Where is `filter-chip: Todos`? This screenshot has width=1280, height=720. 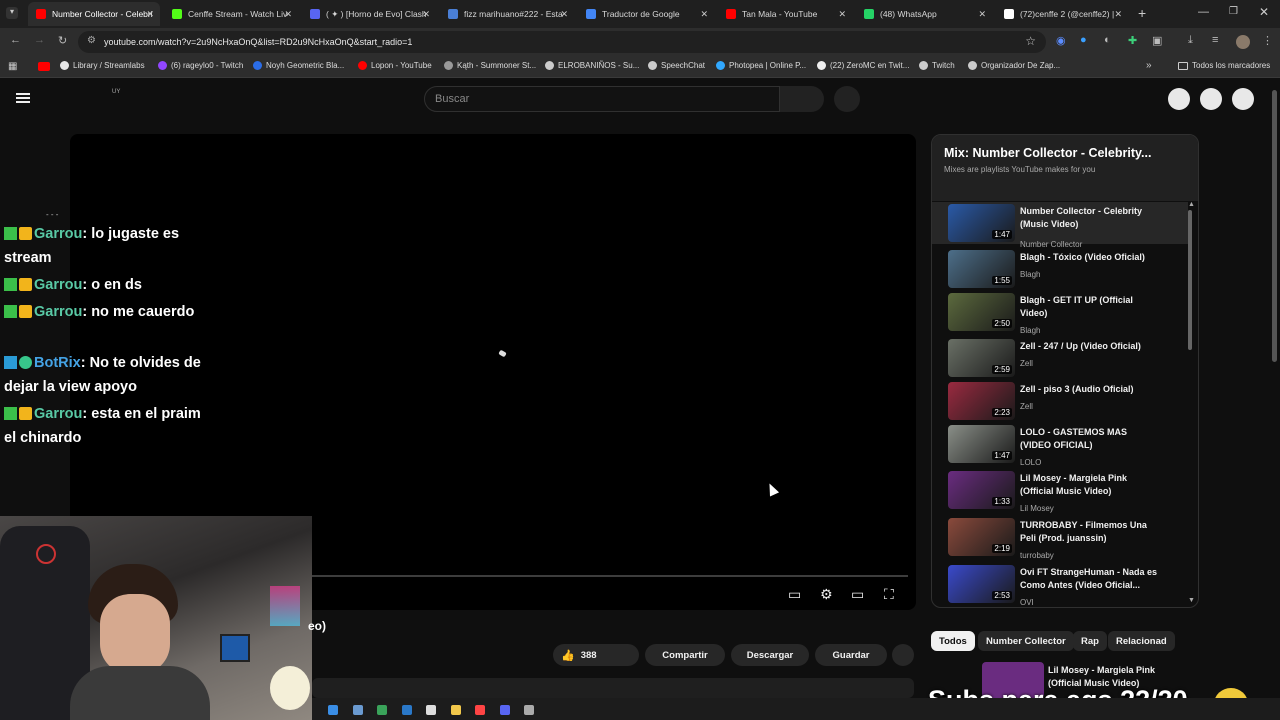 filter-chip: Todos is located at coordinates (953, 641).